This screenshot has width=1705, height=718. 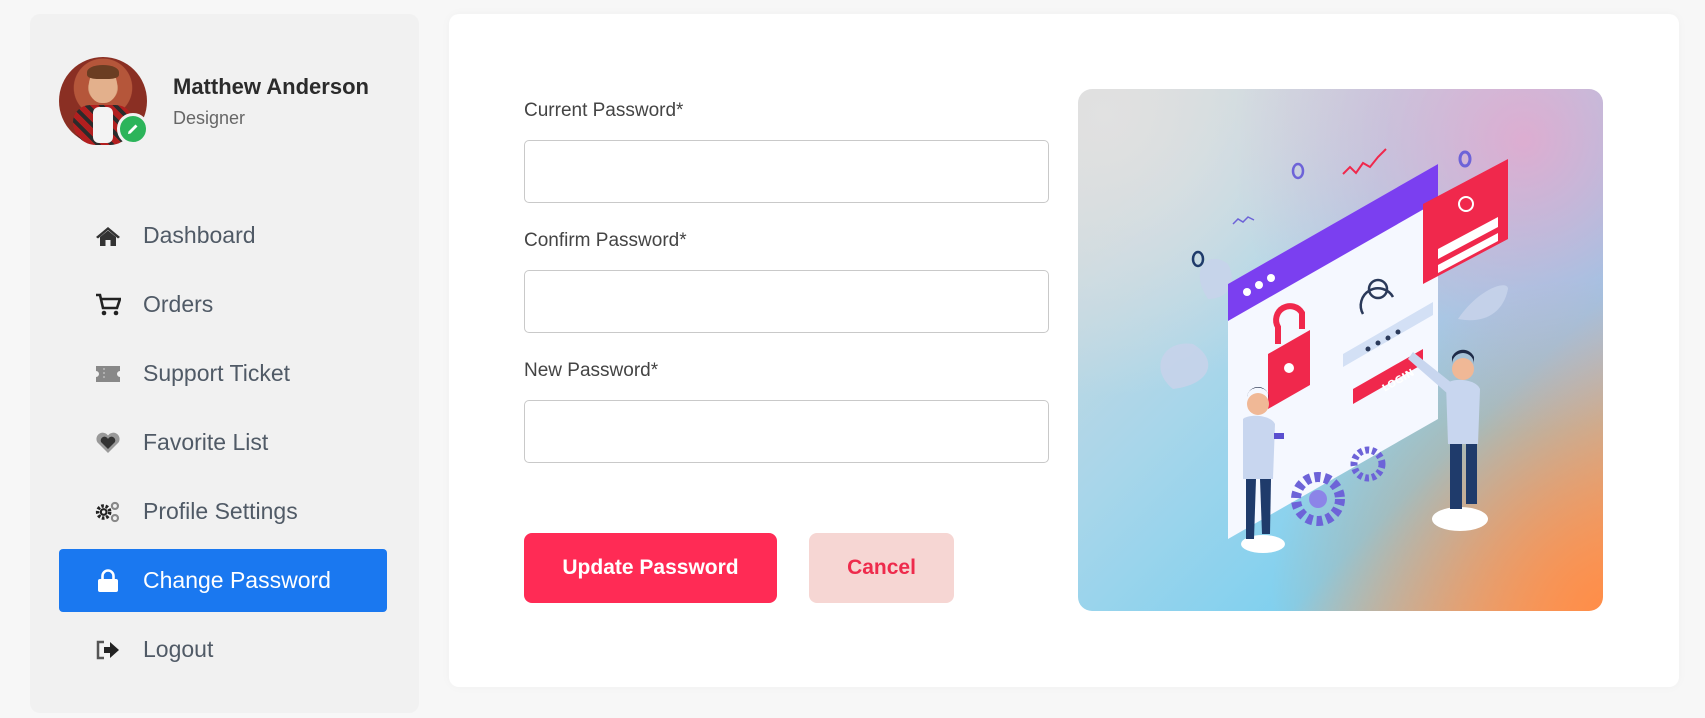 I want to click on form-actions: Update Password Cancel, so click(x=739, y=568).